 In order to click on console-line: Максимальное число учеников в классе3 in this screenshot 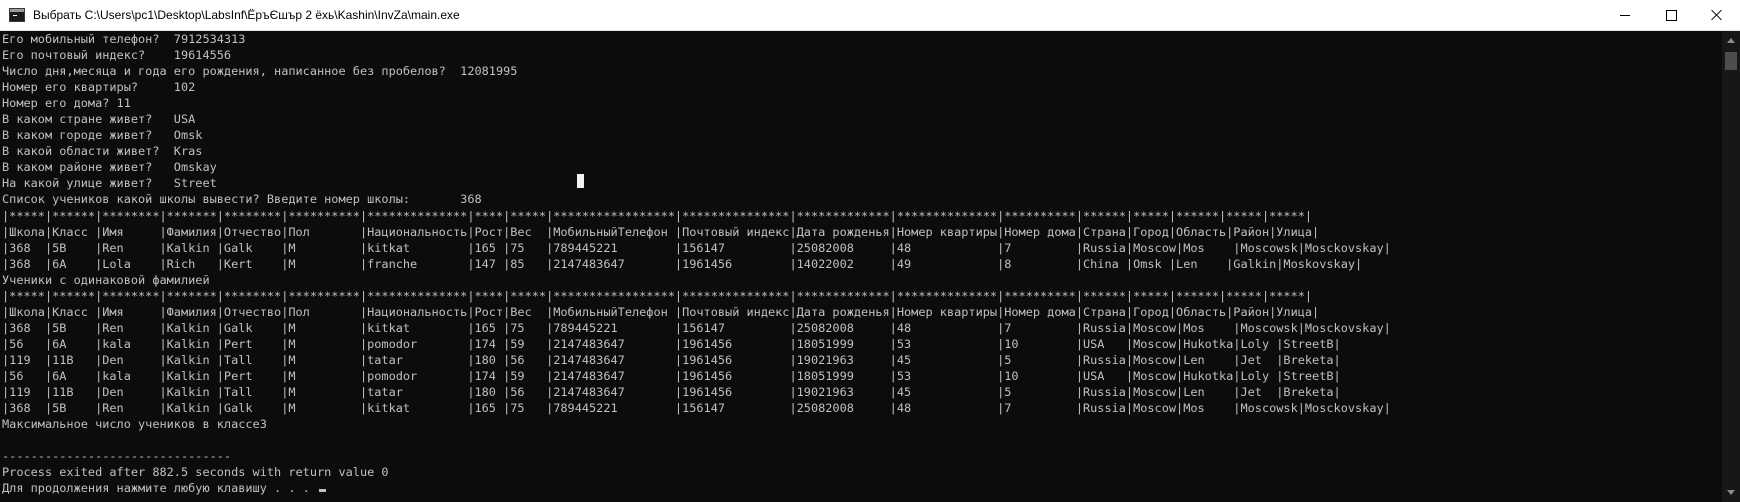, I will do `click(134, 424)`.